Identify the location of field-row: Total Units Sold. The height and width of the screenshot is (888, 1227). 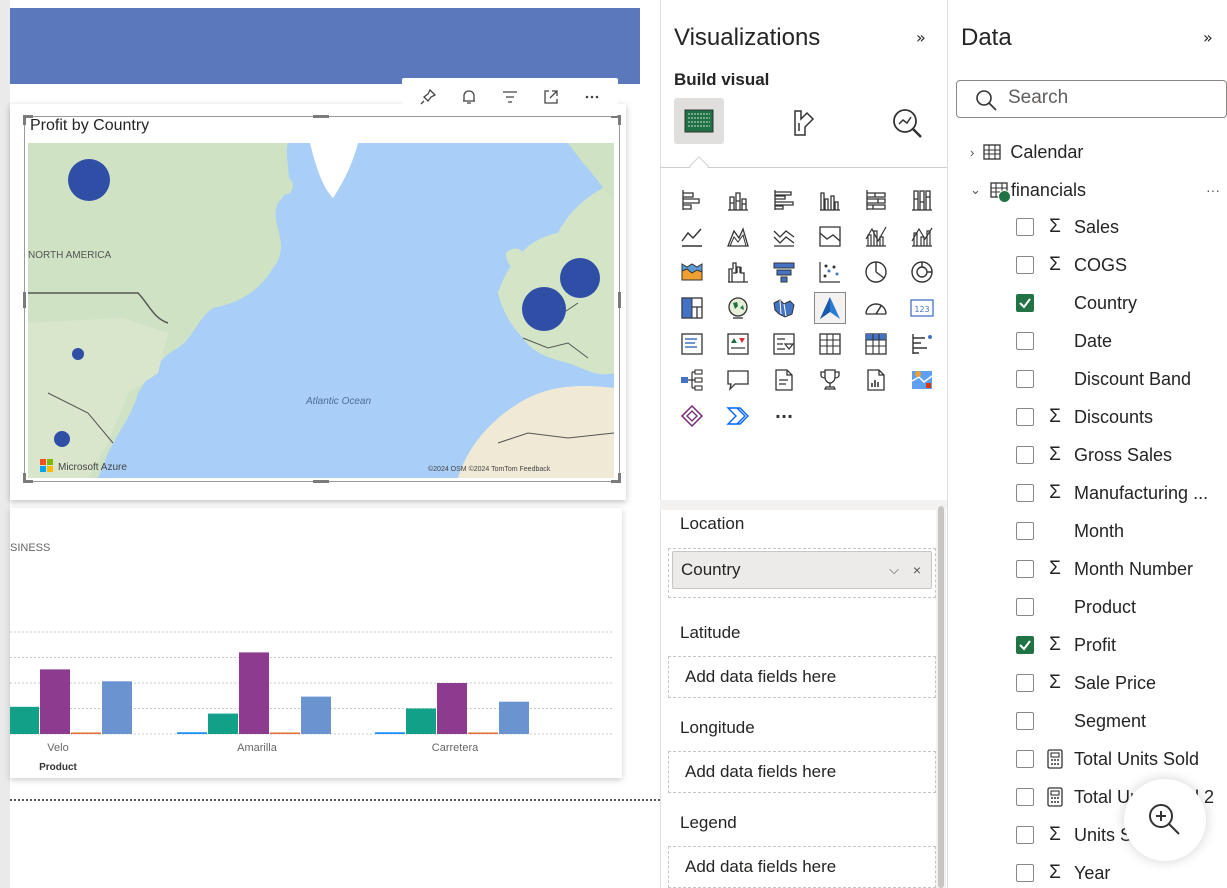
(1107, 759).